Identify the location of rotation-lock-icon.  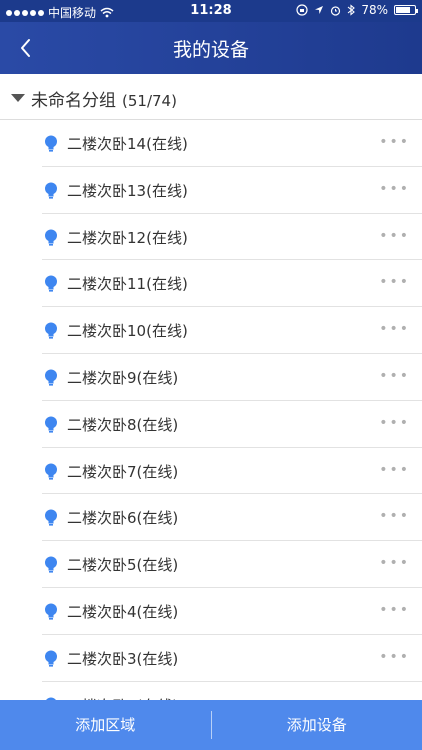
(302, 10).